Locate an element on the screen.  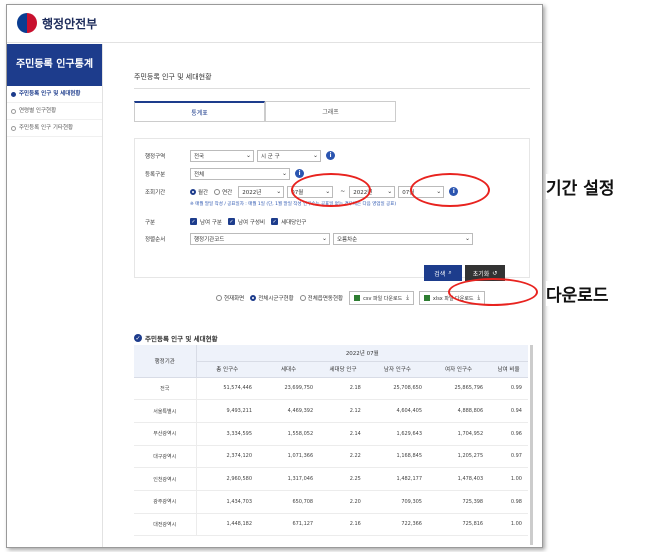
period-monthly-label: 월간 is located at coordinates (203, 192).